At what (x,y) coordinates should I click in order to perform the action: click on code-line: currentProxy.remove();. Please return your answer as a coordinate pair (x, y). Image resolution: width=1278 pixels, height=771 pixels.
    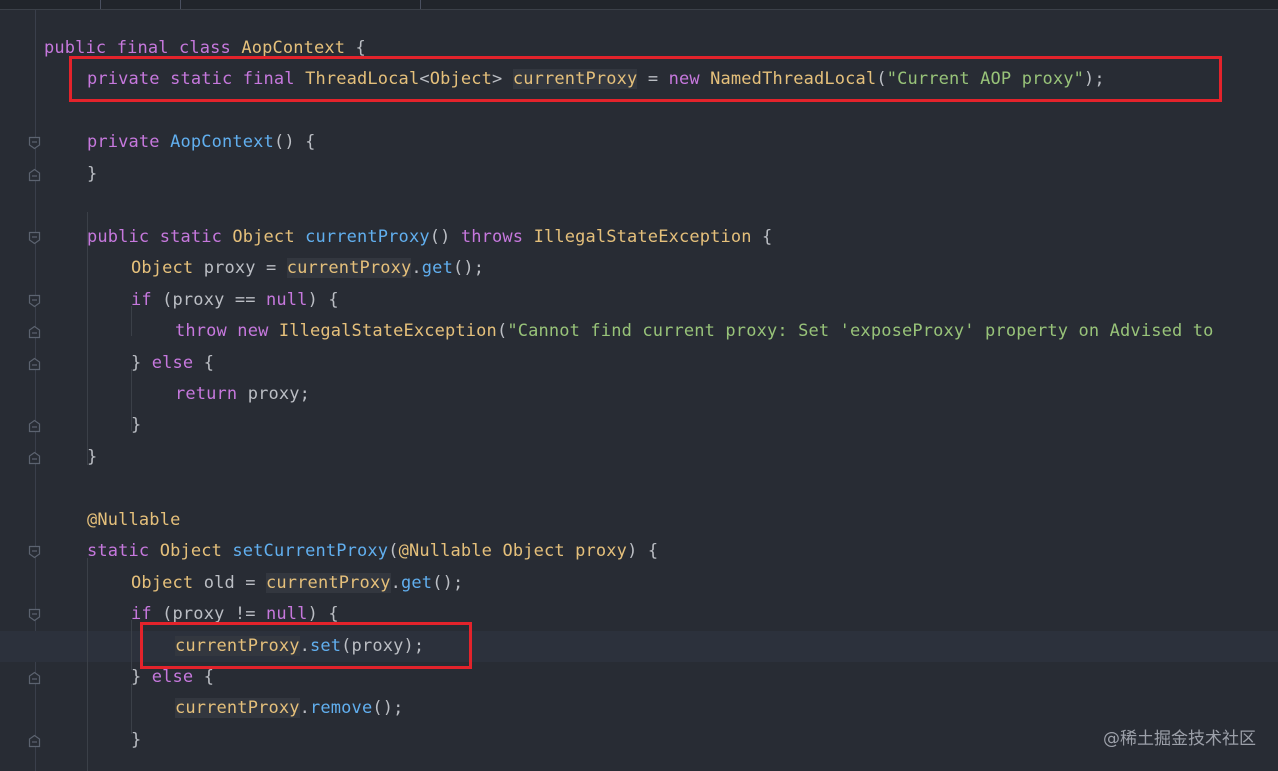
    Looking at the image, I should click on (289, 708).